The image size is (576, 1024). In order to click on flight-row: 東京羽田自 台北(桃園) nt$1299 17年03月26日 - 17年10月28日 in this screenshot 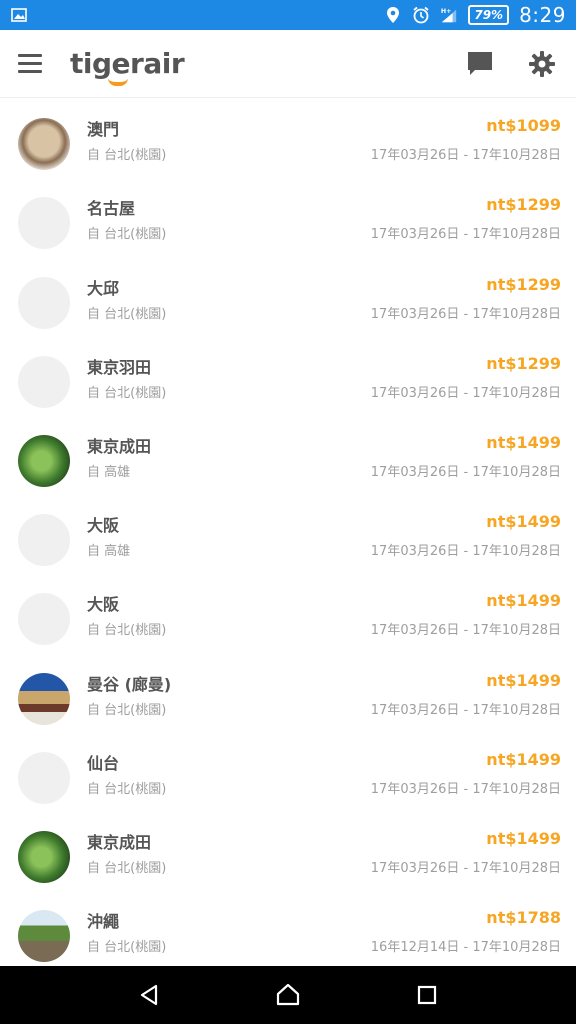, I will do `click(288, 381)`.